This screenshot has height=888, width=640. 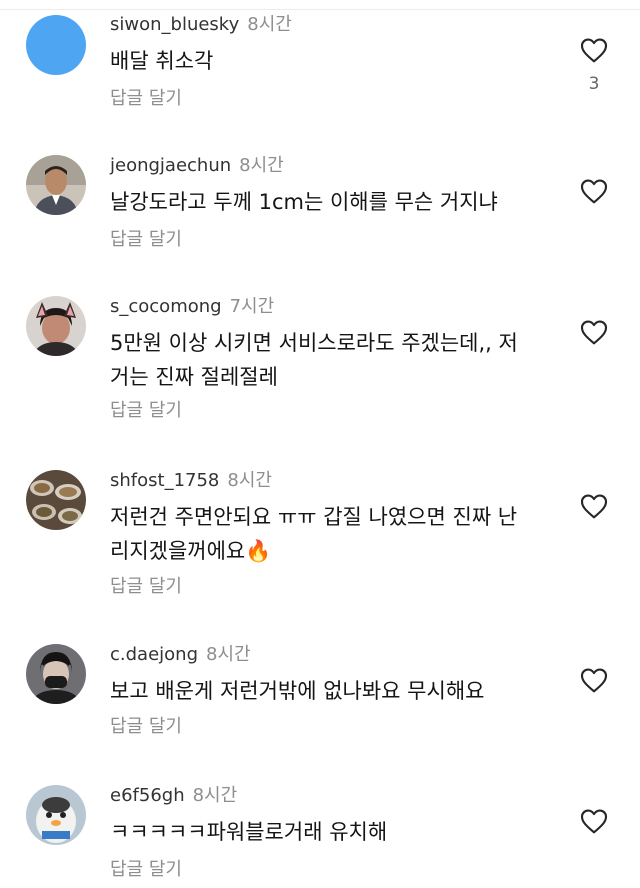 I want to click on username-link: jeongjaechun, so click(x=170, y=165).